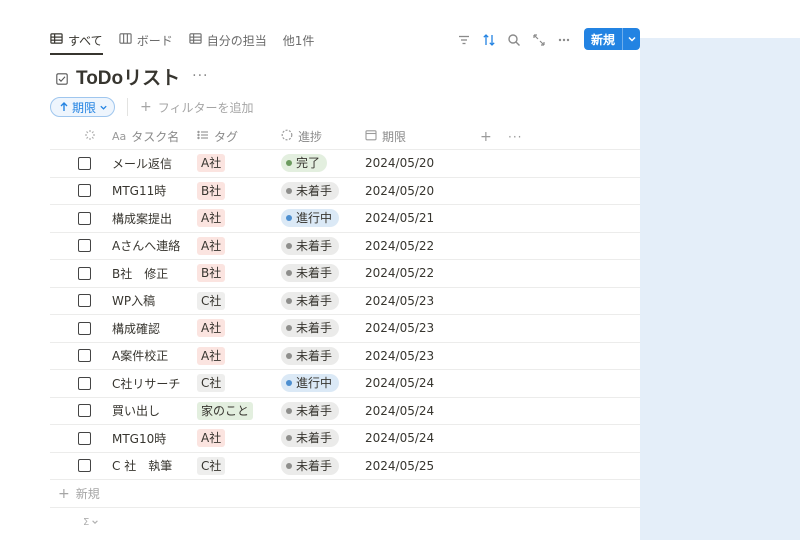  Describe the element at coordinates (154, 328) in the screenshot. I see `task-name: 構成確認` at that location.